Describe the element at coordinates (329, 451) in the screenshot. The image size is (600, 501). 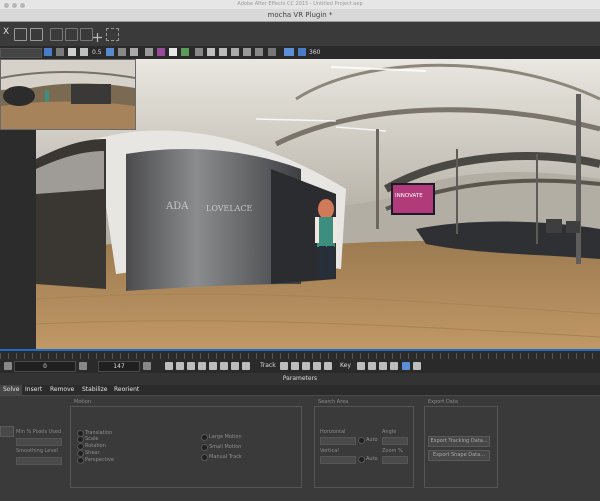
I see `vertical-label: Vertical` at that location.